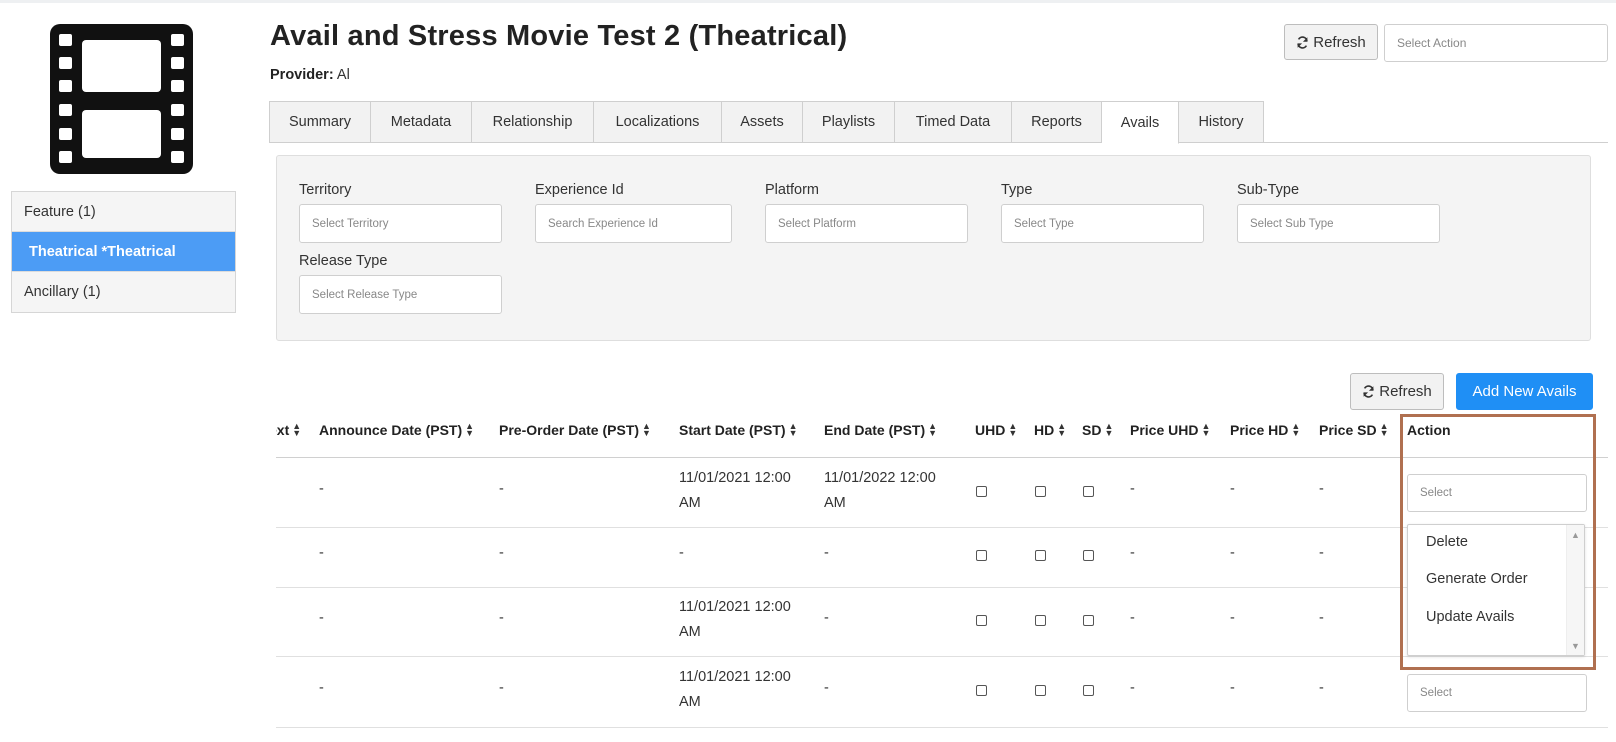  I want to click on territory-select: Select Territory, so click(400, 223).